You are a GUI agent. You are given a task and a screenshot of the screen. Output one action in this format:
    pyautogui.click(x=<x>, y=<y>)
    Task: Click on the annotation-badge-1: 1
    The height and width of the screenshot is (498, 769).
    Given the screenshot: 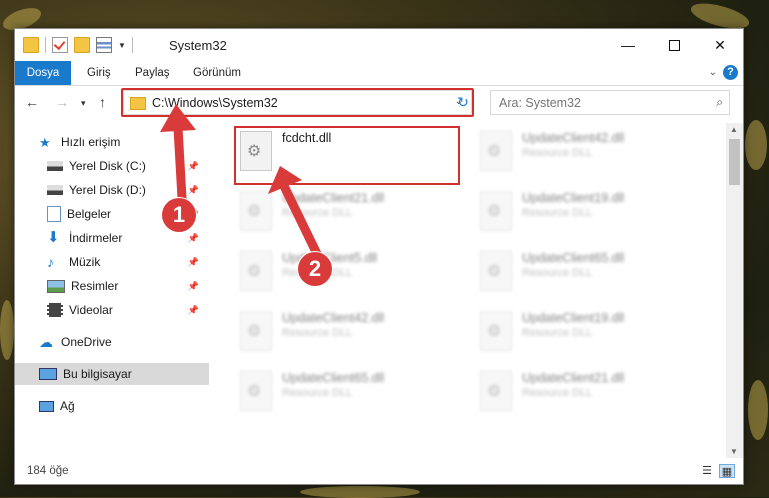 What is the action you would take?
    pyautogui.click(x=179, y=215)
    